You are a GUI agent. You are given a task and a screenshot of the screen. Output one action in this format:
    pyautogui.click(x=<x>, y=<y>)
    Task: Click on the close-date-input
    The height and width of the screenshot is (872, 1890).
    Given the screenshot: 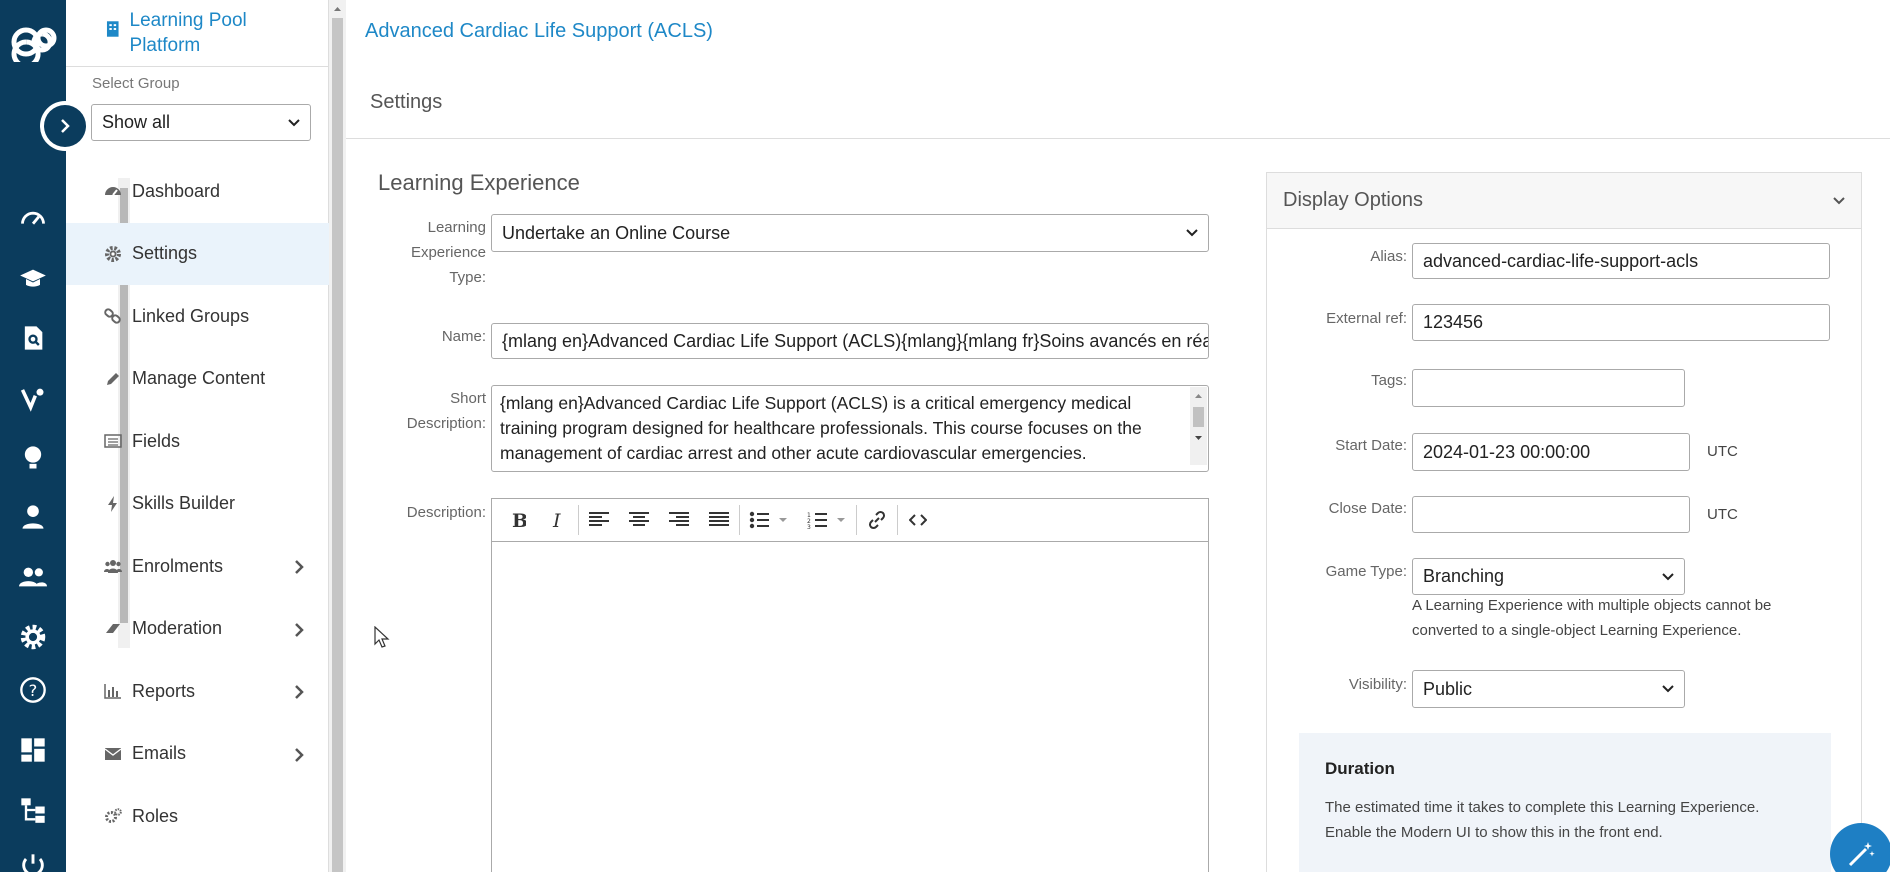 What is the action you would take?
    pyautogui.click(x=1551, y=514)
    